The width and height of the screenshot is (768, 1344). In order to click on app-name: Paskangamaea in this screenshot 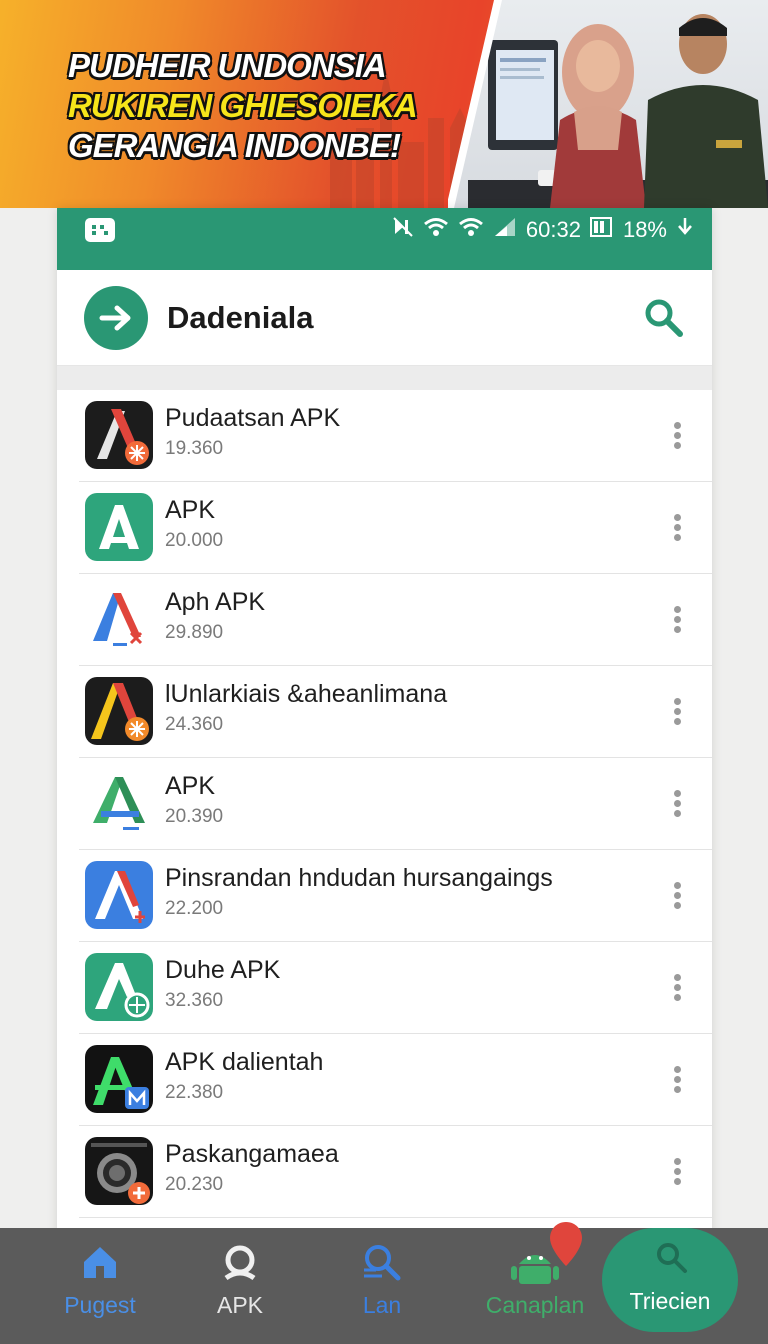, I will do `click(252, 1154)`.